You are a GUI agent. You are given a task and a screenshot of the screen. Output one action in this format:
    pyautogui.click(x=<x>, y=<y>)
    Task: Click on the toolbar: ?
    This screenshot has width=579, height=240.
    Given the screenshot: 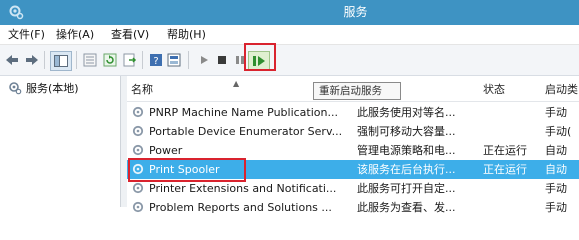 What is the action you would take?
    pyautogui.click(x=289, y=60)
    